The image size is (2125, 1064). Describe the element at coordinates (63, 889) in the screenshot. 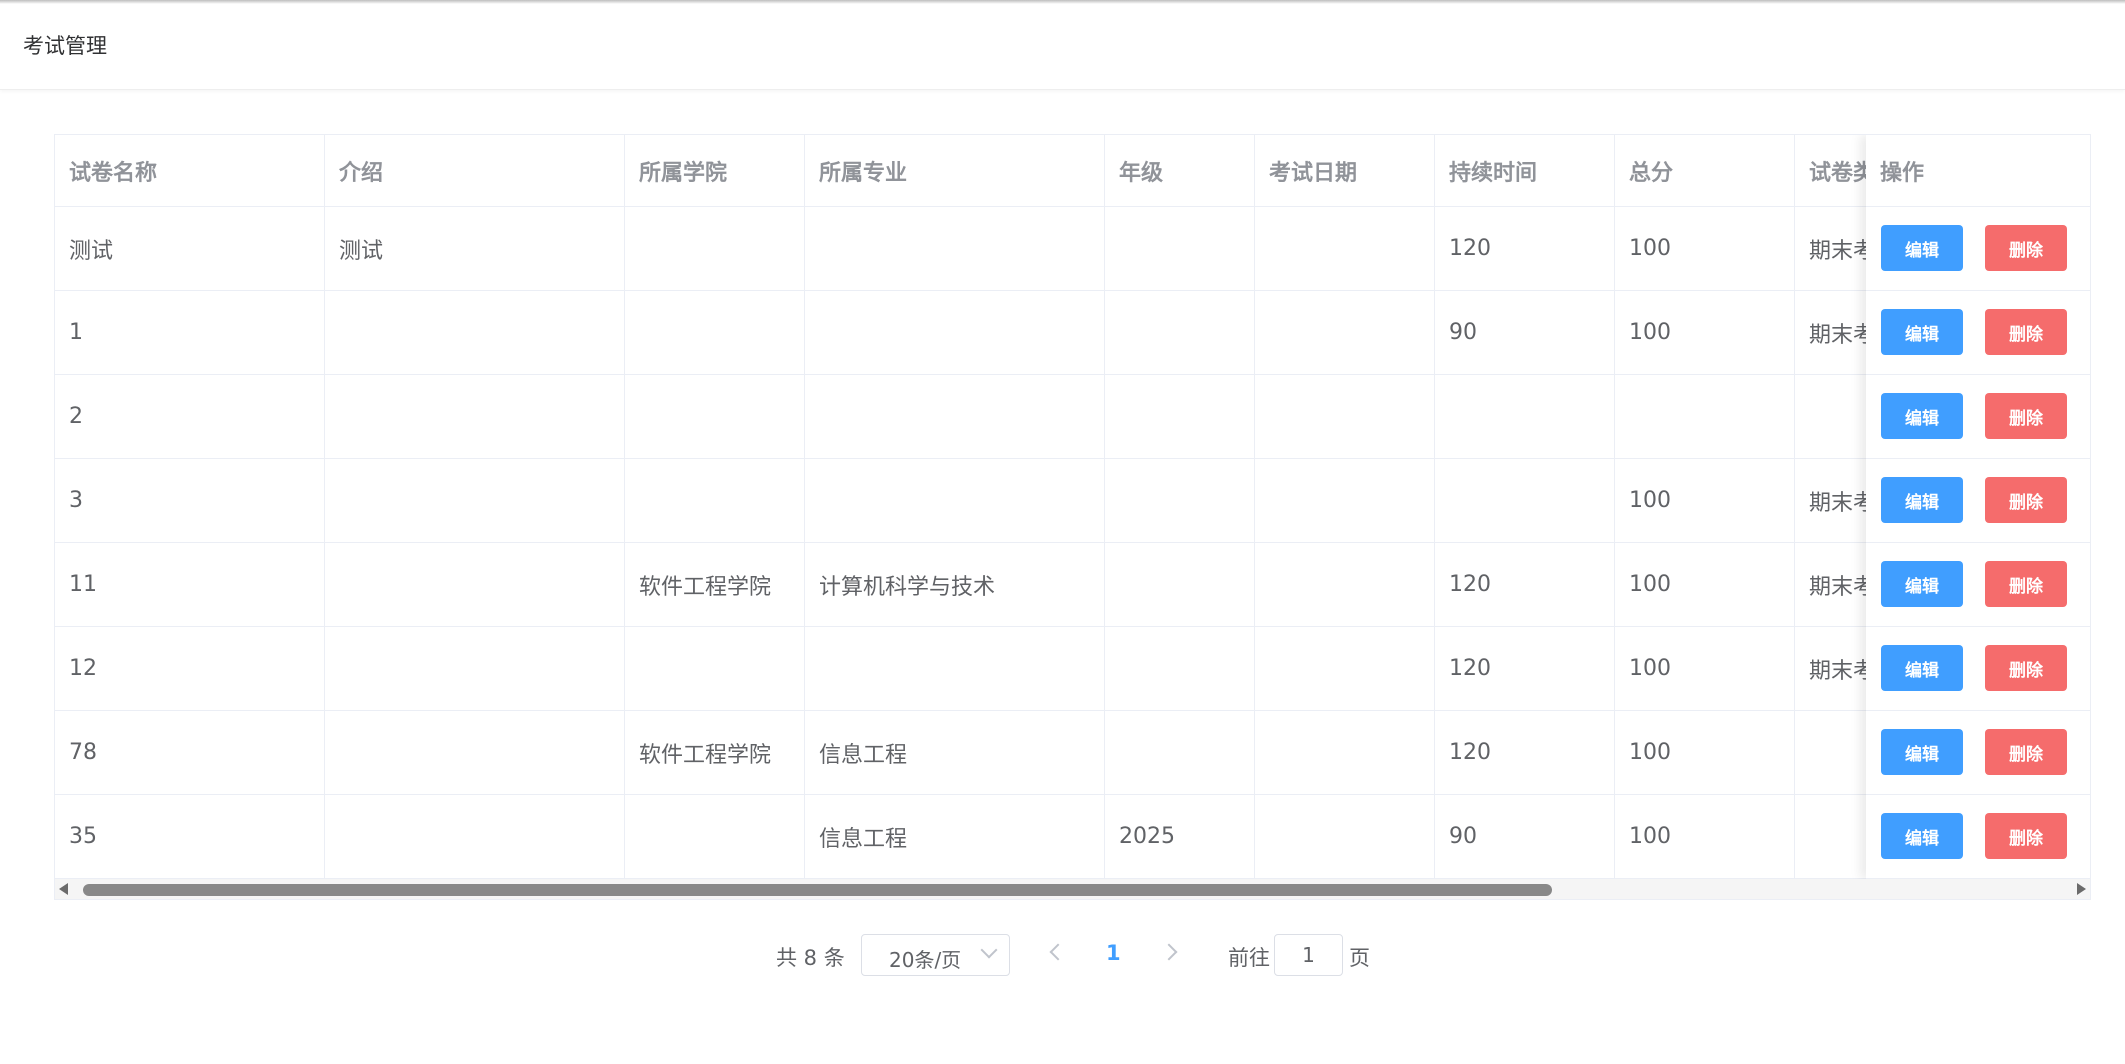

I see `scroll-left-arrow-icon` at that location.